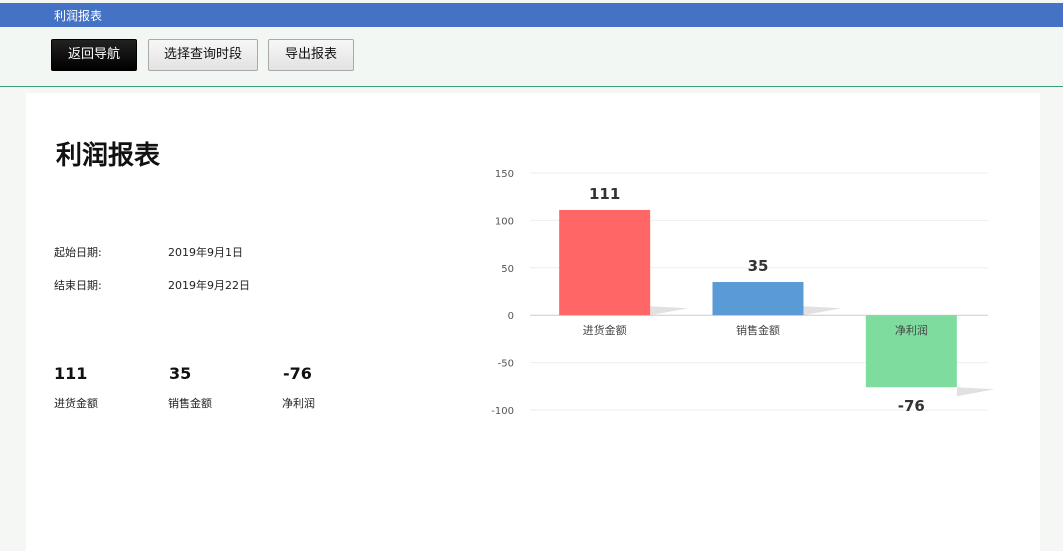 Image resolution: width=1063 pixels, height=551 pixels. I want to click on net-profit-label: 净利润, so click(298, 403).